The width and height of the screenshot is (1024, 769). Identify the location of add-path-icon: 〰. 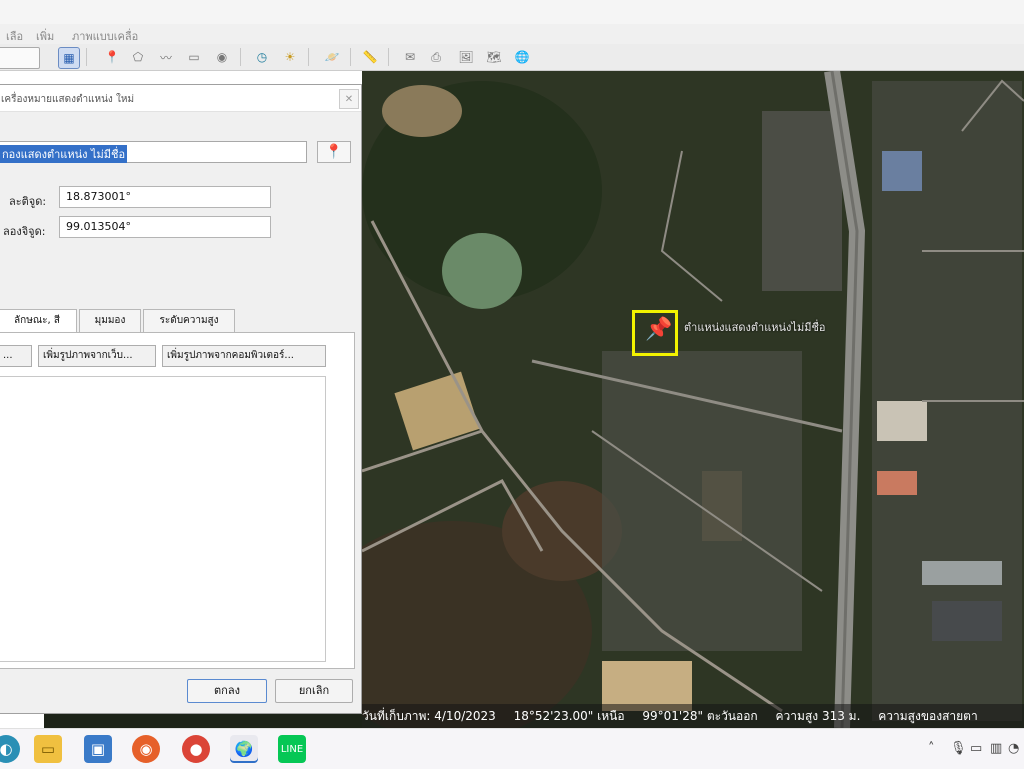
(166, 57).